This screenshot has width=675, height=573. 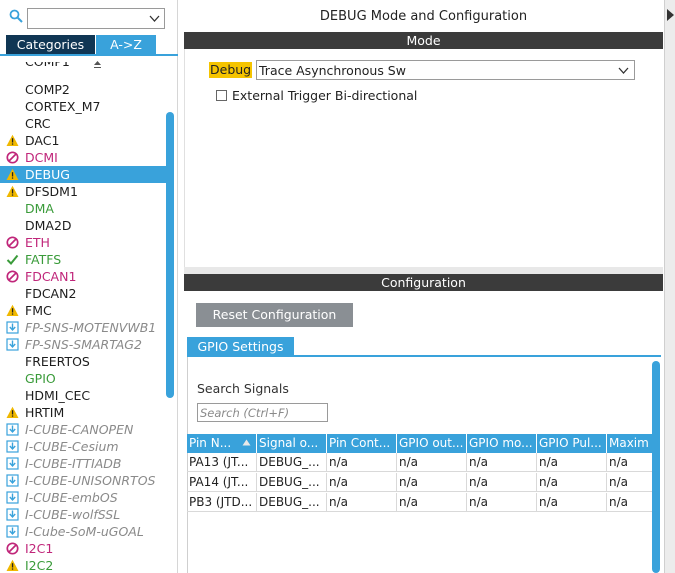 I want to click on sidebar-item-i-cube-canopen: I-CUBE-CANOPEN, so click(x=83, y=429).